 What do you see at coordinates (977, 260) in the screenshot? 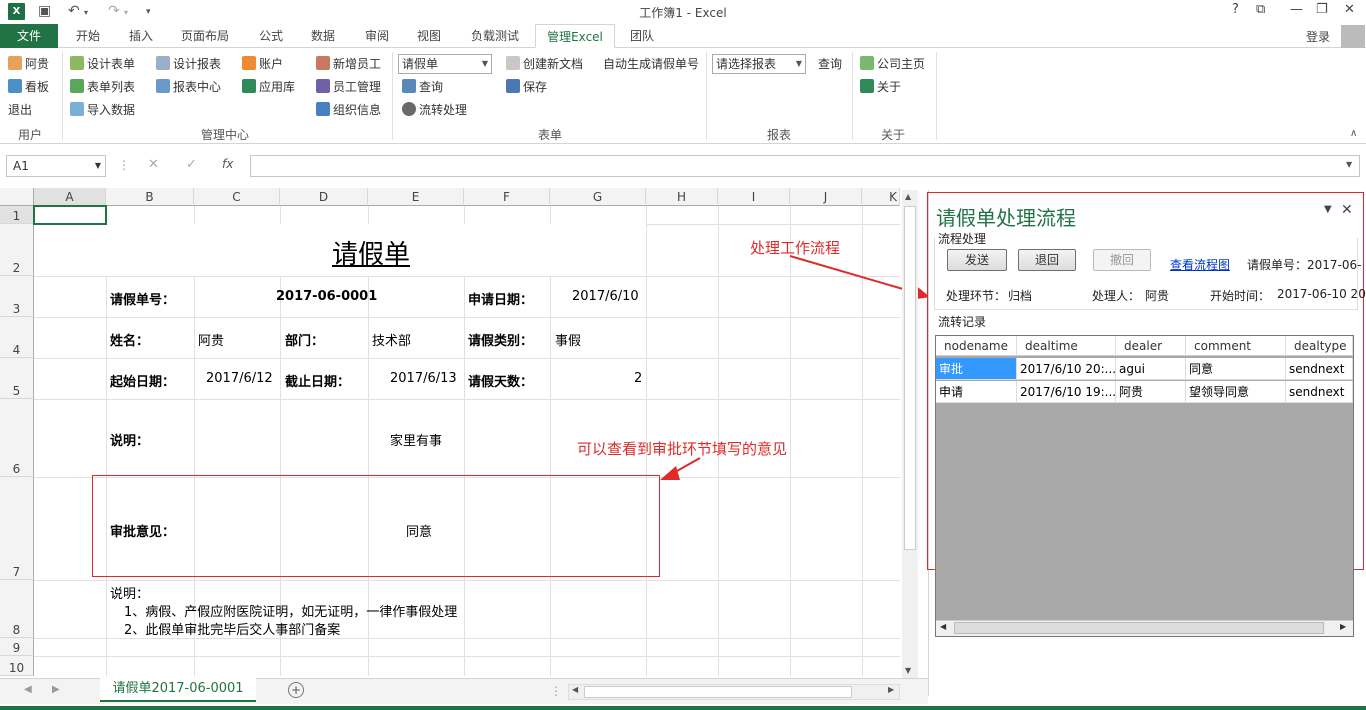
I see `send-button: 发送` at bounding box center [977, 260].